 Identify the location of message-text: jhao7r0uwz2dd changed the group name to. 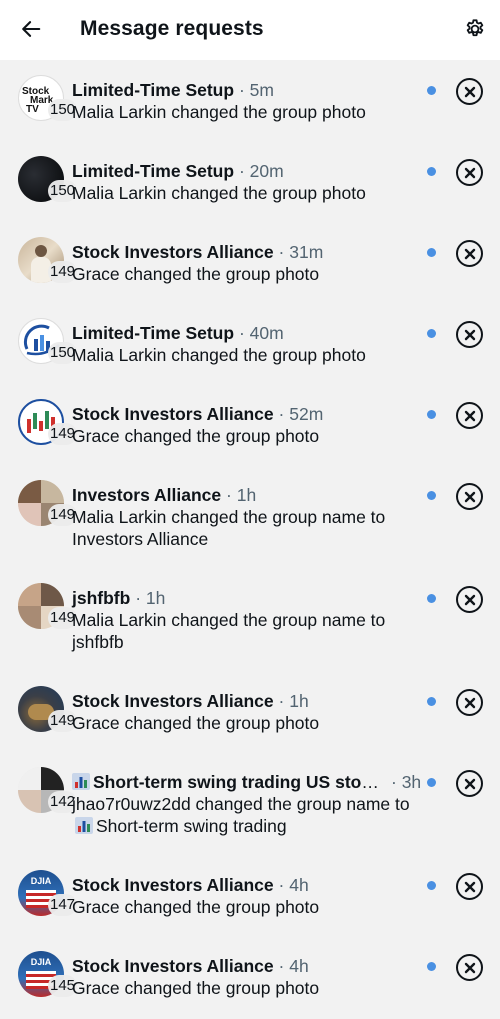
(241, 804).